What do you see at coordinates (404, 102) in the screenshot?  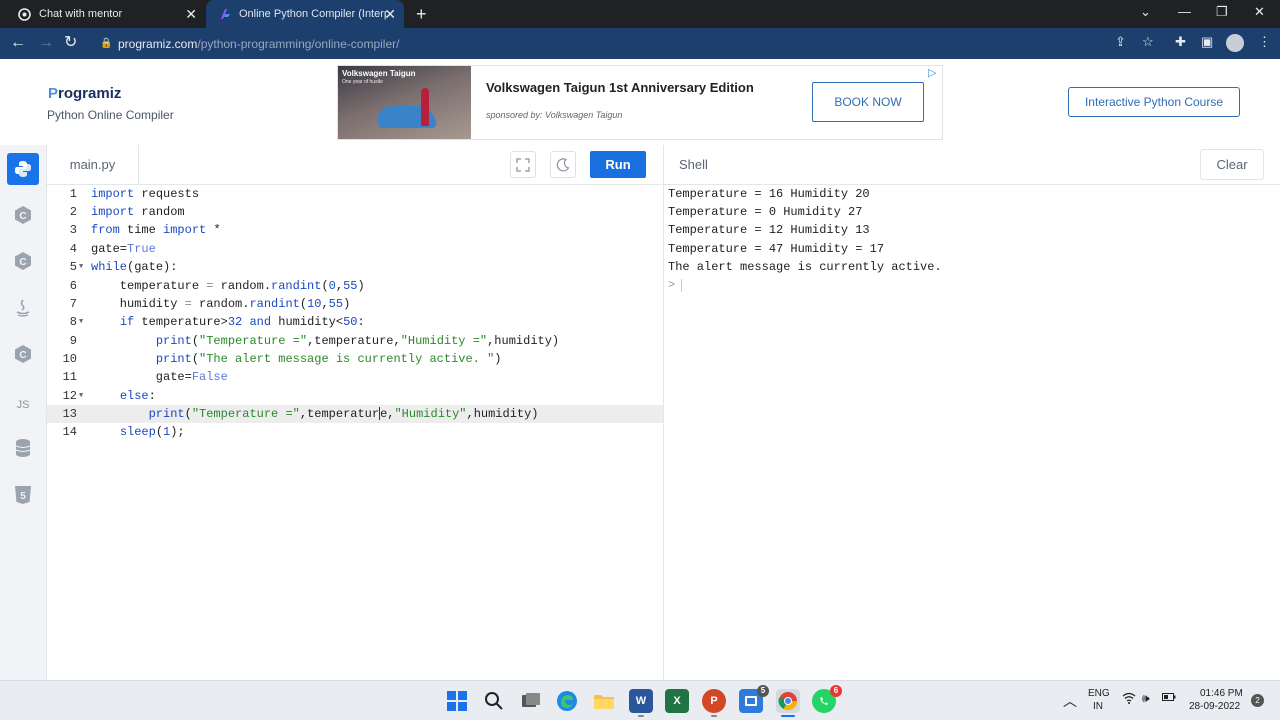 I see `ad-image: Volkswagen Taigun One year of hustle` at bounding box center [404, 102].